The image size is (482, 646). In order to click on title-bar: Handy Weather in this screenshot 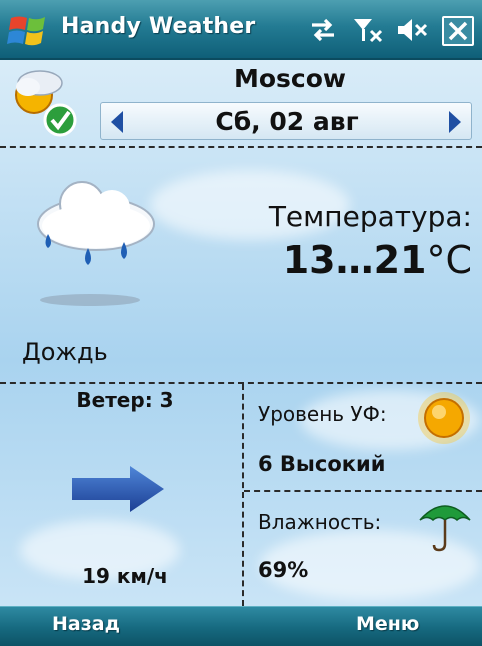, I will do `click(241, 30)`.